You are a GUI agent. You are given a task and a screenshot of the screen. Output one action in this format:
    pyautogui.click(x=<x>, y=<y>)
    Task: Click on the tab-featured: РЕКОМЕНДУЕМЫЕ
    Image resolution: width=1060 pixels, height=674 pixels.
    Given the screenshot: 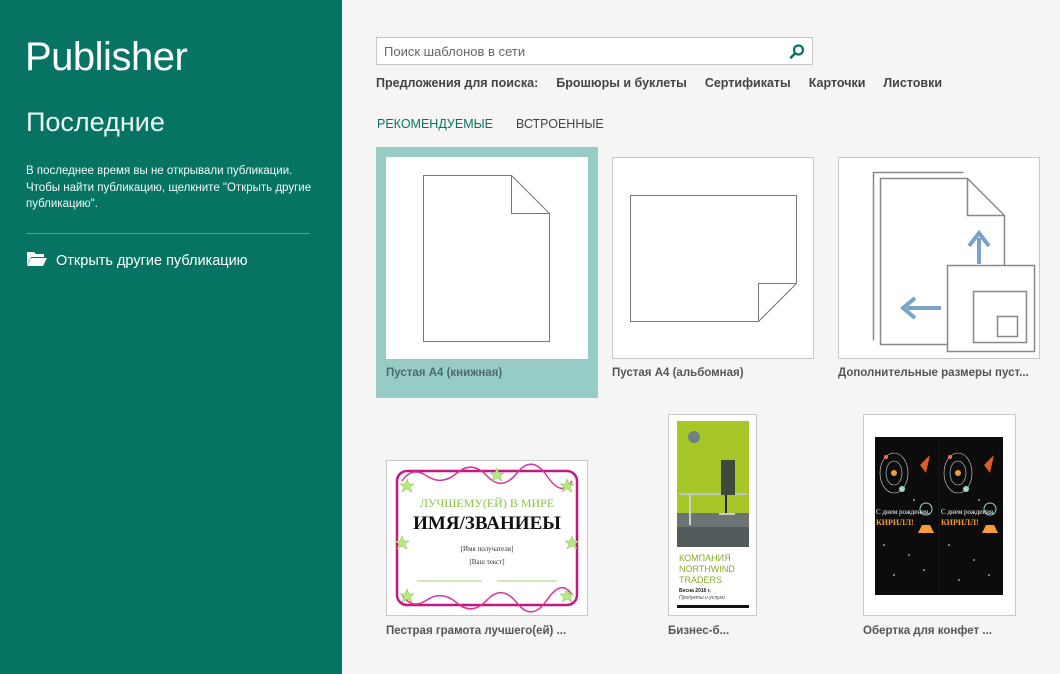 What is the action you would take?
    pyautogui.click(x=435, y=124)
    